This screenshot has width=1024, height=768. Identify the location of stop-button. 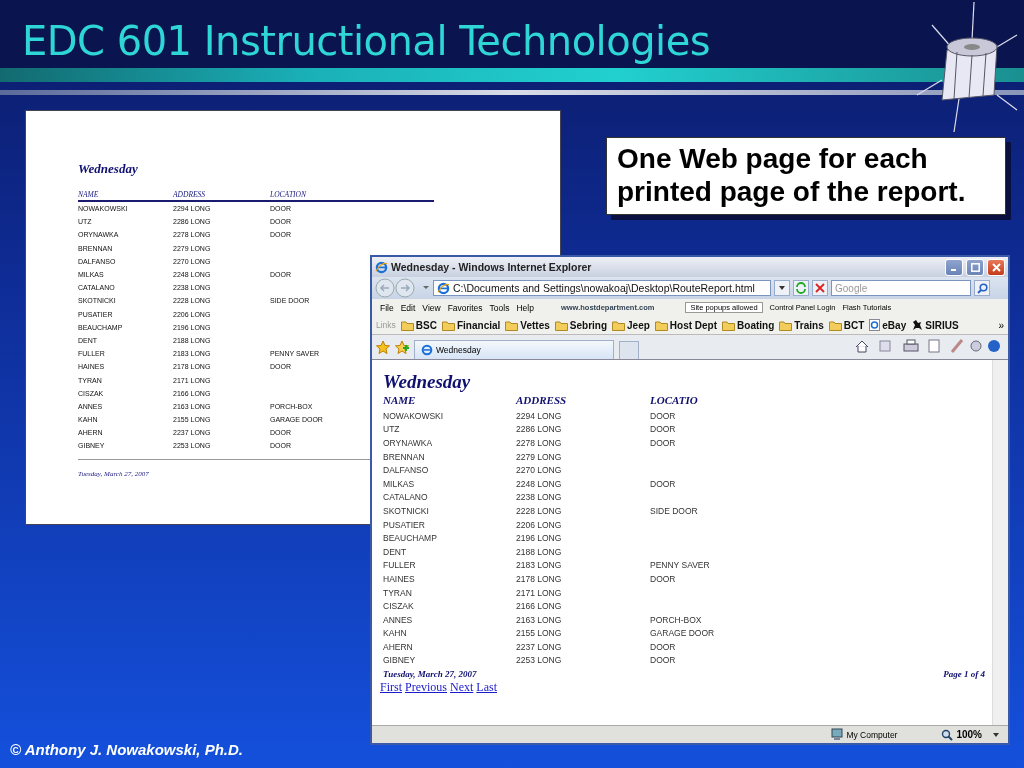
(820, 288).